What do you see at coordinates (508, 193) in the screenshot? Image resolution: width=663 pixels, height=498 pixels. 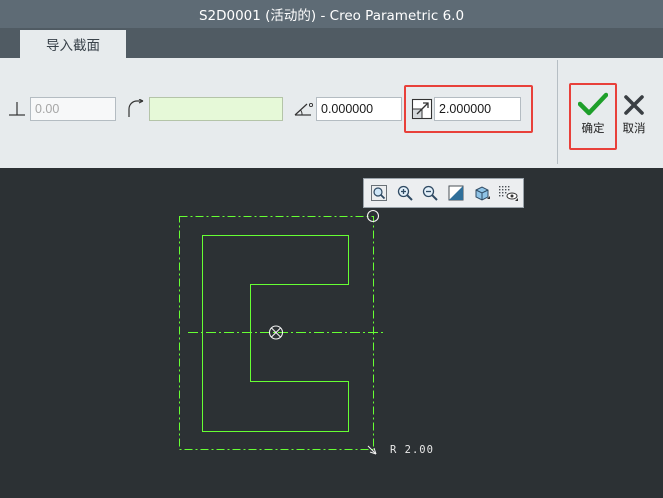 I see `sketch-display-filter-icon` at bounding box center [508, 193].